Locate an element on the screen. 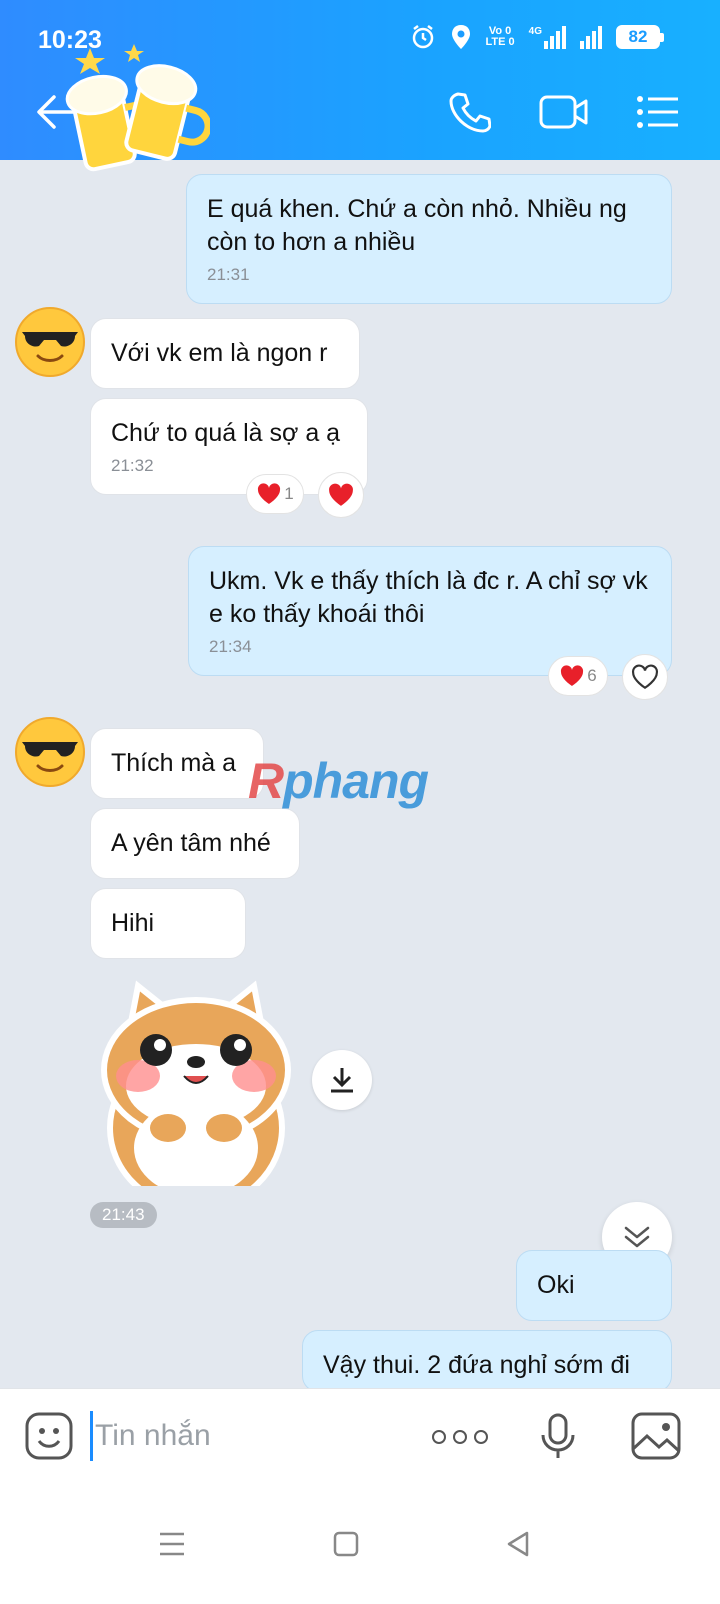 The width and height of the screenshot is (720, 1604). recents-button is located at coordinates (172, 1544).